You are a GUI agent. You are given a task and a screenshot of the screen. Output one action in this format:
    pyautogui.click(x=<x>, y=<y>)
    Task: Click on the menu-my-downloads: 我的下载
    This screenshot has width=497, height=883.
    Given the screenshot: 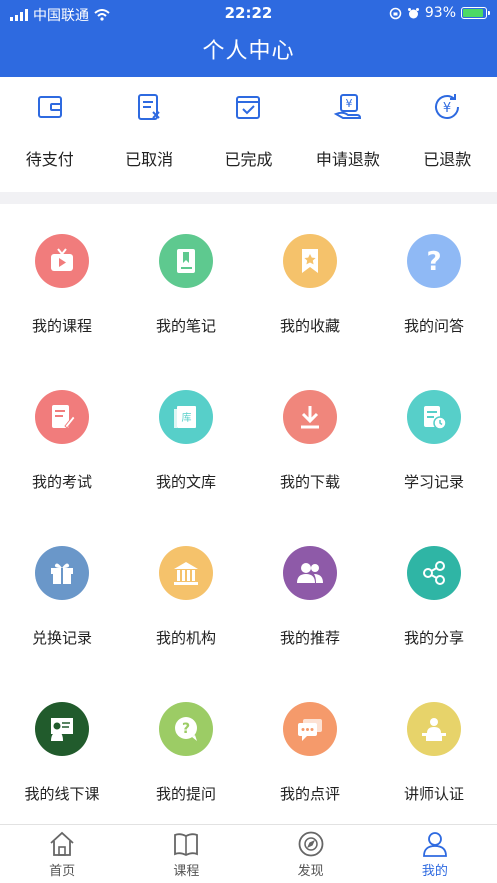 What is the action you would take?
    pyautogui.click(x=310, y=438)
    